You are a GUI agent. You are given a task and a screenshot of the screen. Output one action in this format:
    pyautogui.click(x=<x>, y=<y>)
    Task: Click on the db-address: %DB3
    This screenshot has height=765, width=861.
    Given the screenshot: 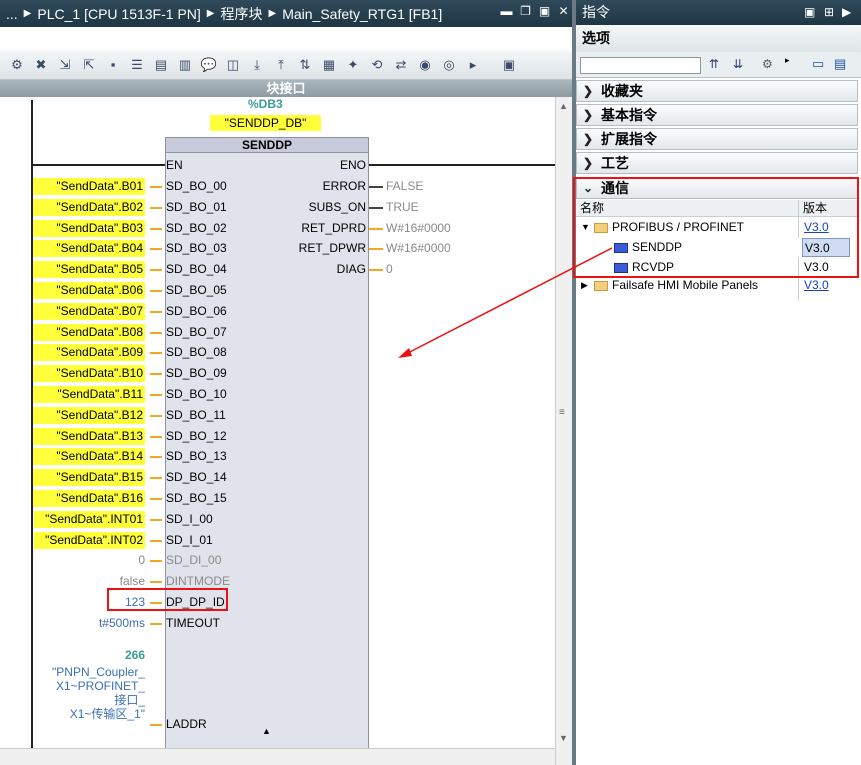 What is the action you would take?
    pyautogui.click(x=265, y=105)
    